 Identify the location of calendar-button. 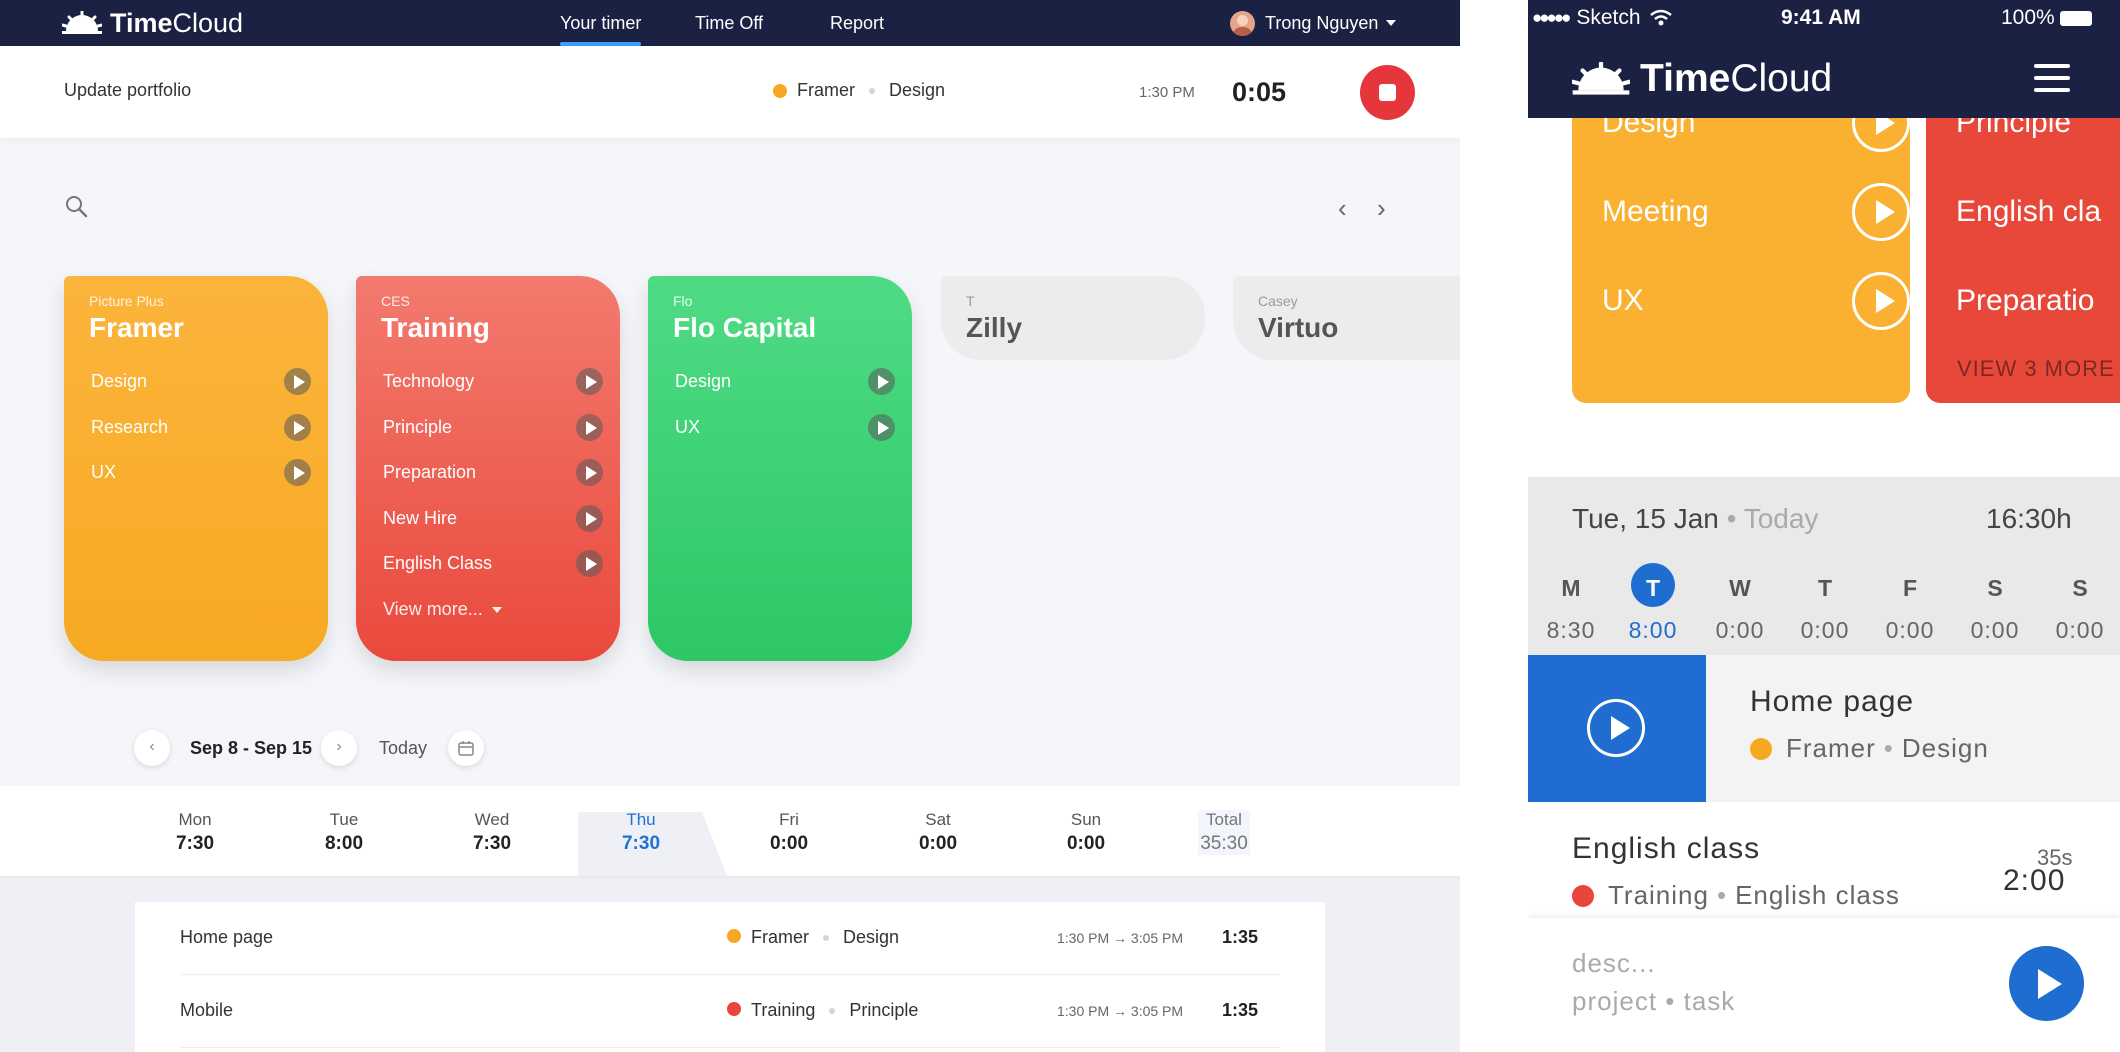
(466, 748).